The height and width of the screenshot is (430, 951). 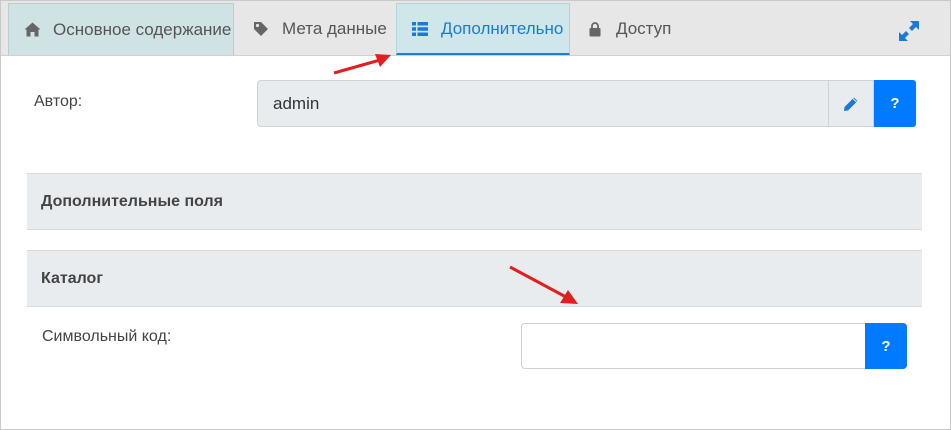 I want to click on list-icon, so click(x=420, y=29).